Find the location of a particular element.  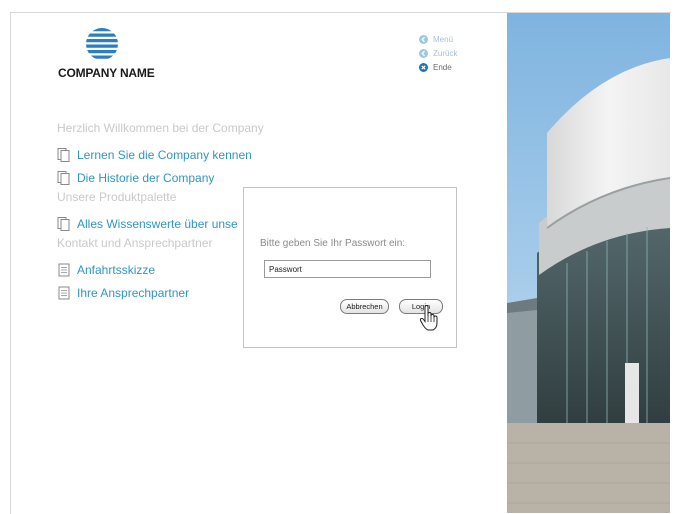

top-navigation: Menü Zurück Ende is located at coordinates (438, 54).